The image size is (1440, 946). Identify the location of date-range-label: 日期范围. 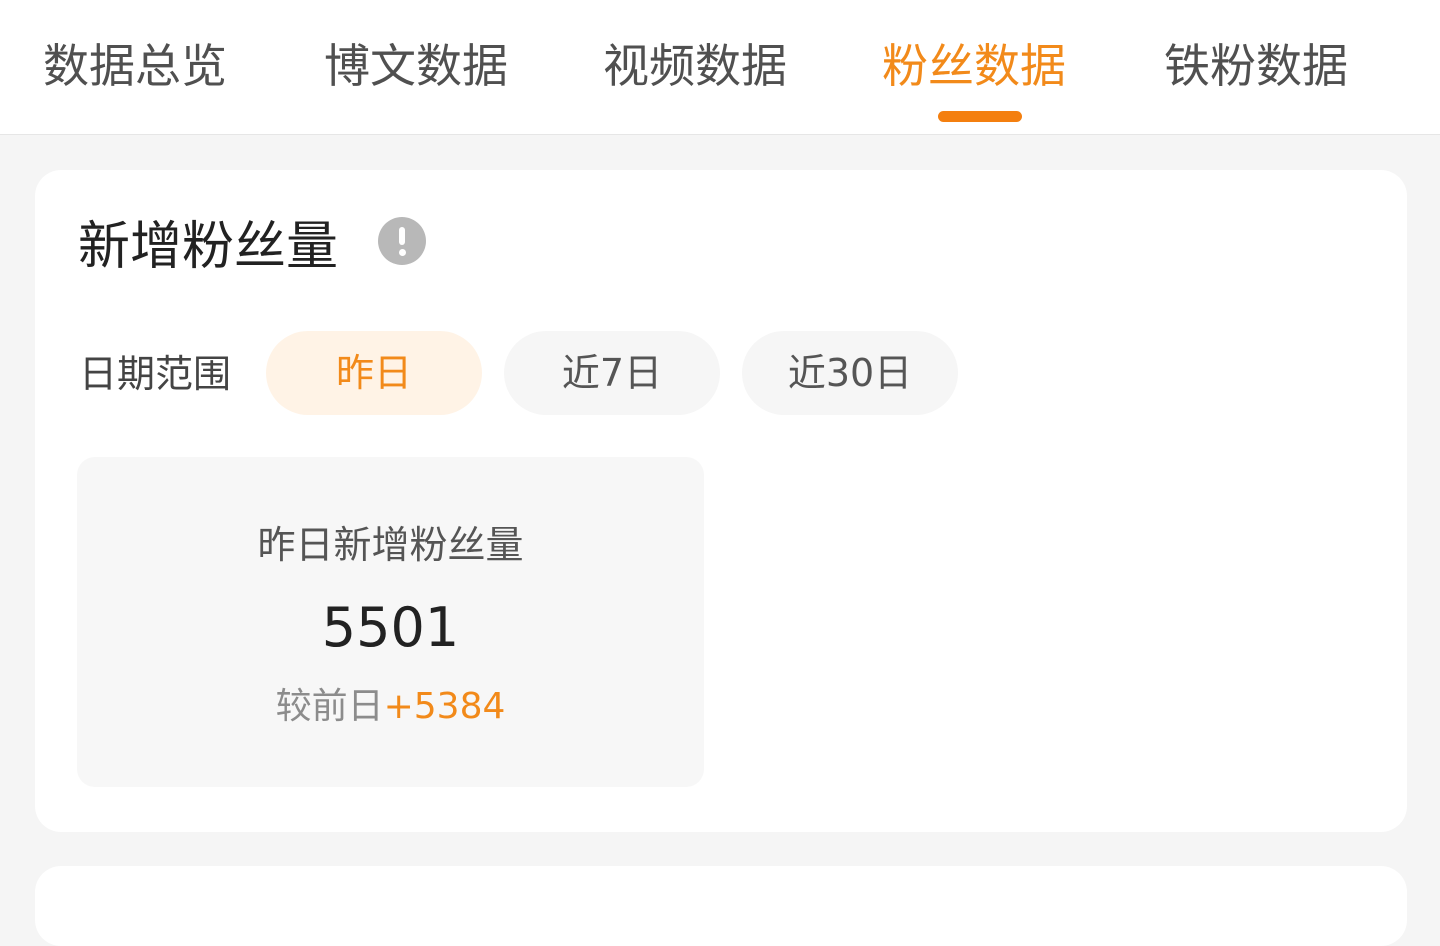
(155, 374).